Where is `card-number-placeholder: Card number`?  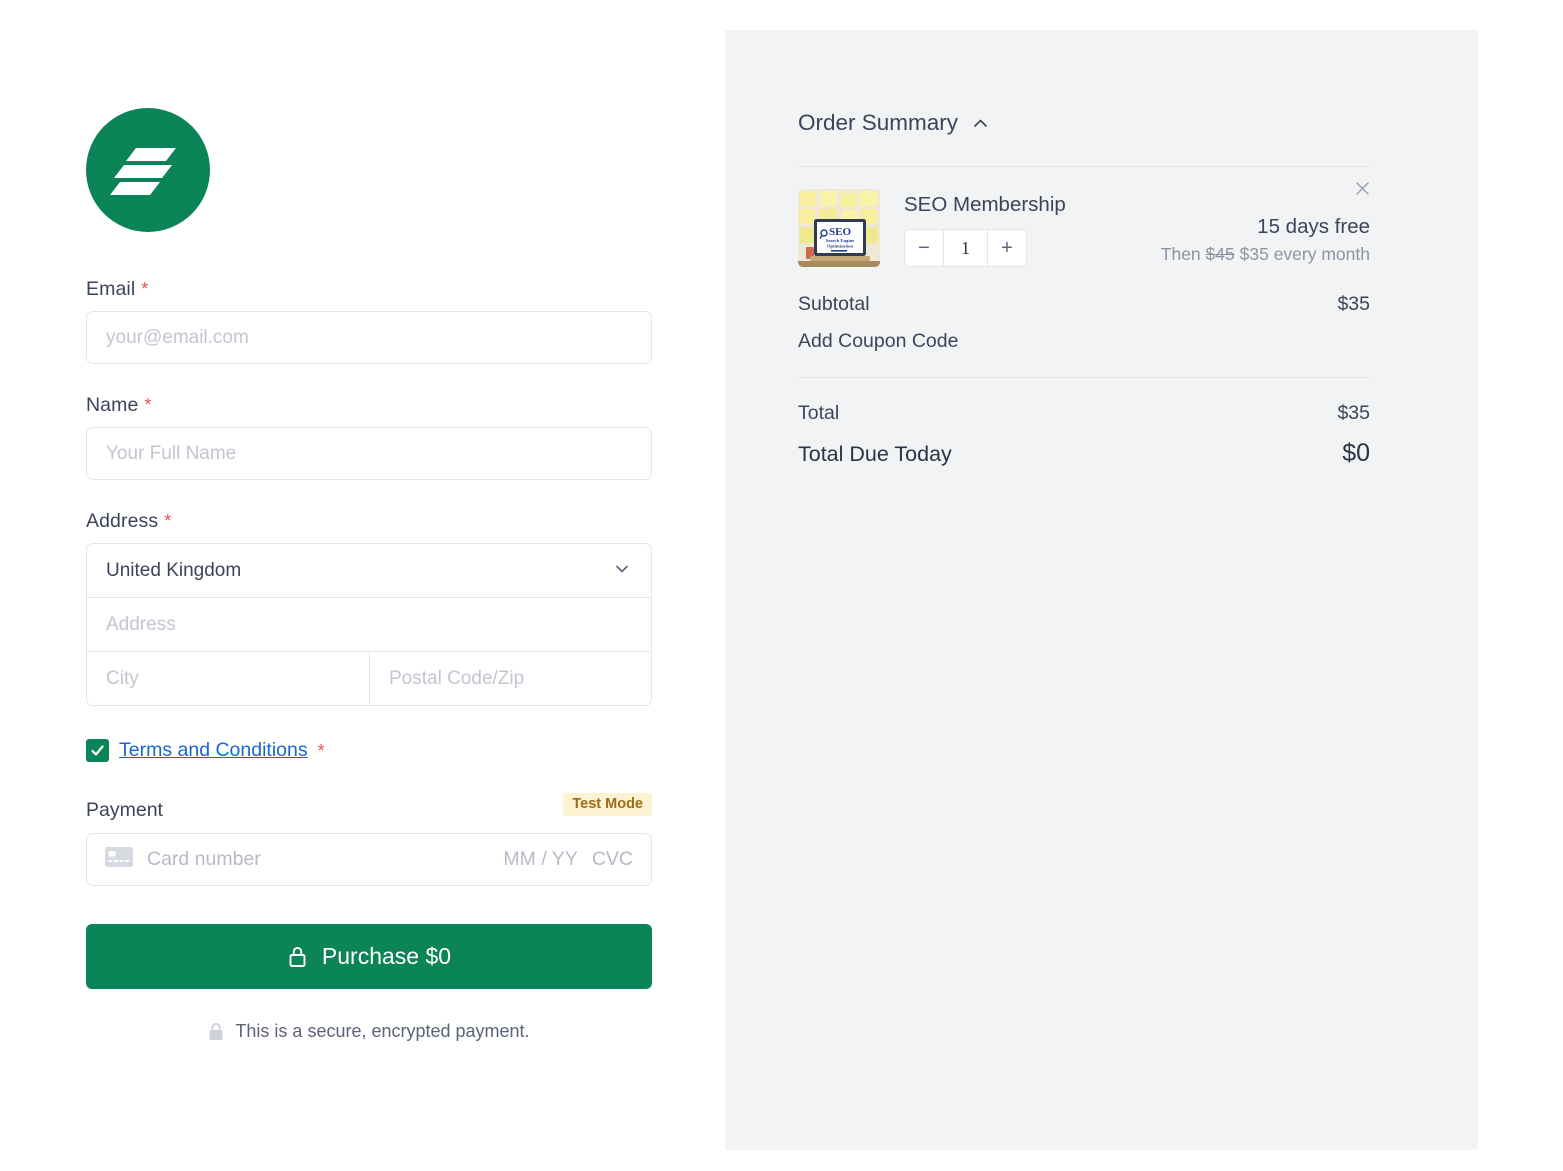
card-number-placeholder: Card number is located at coordinates (204, 859).